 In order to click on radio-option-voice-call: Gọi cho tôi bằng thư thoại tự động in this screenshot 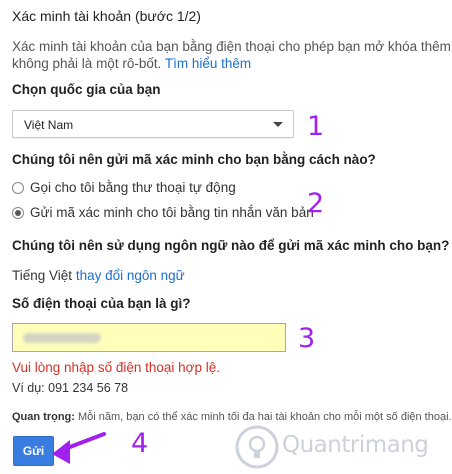, I will do `click(124, 187)`.